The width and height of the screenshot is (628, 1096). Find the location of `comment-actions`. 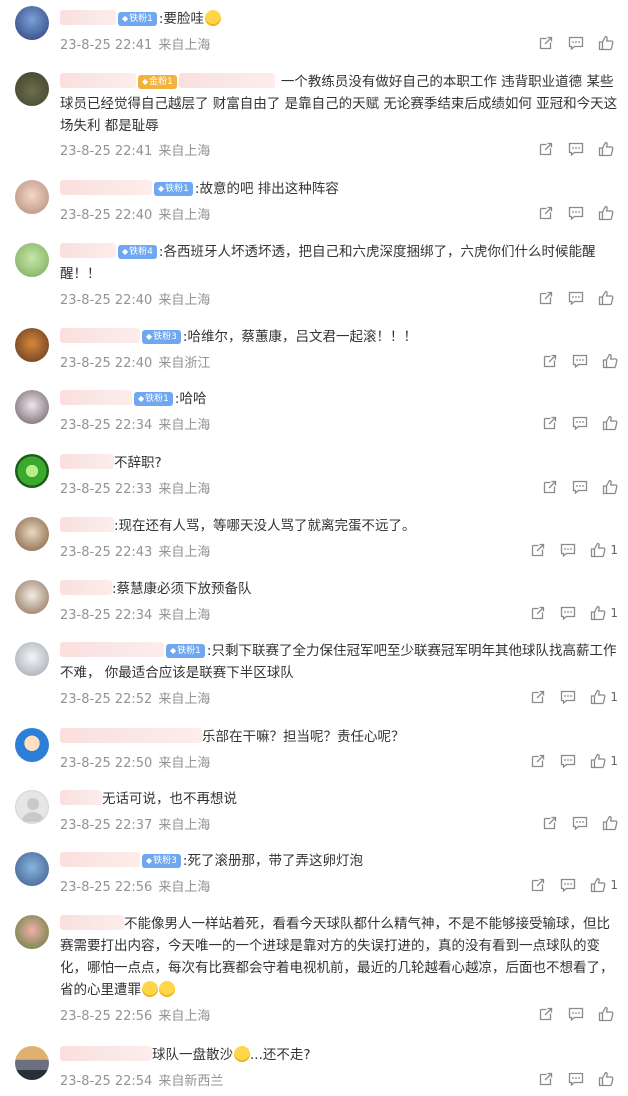

comment-actions is located at coordinates (571, 43).